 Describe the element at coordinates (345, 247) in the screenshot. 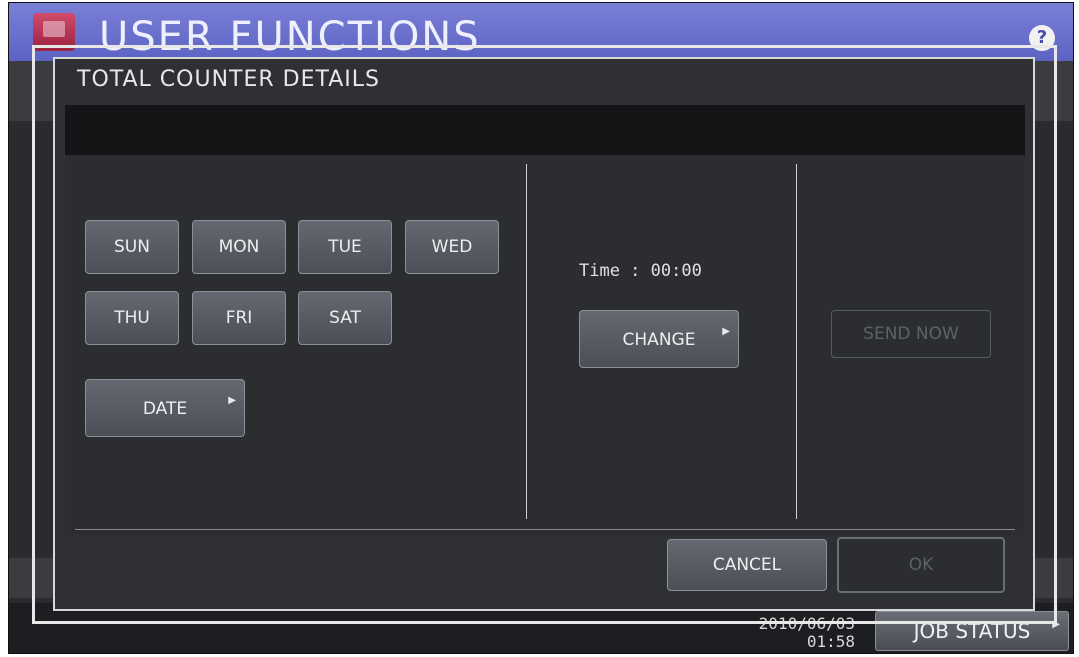

I see `day-button-tue: TUE` at that location.